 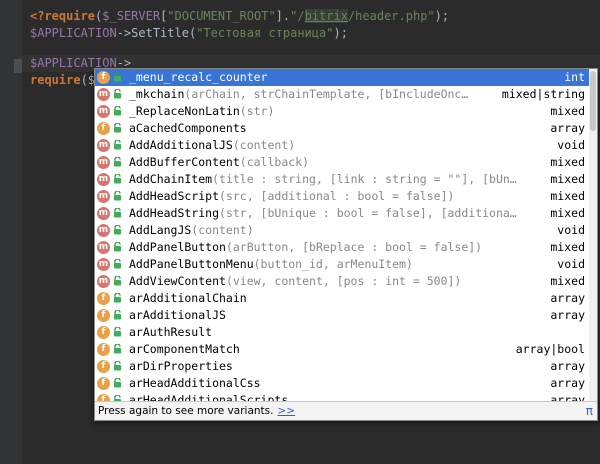 What do you see at coordinates (37, 16) in the screenshot?
I see `php-open-tag: <?` at bounding box center [37, 16].